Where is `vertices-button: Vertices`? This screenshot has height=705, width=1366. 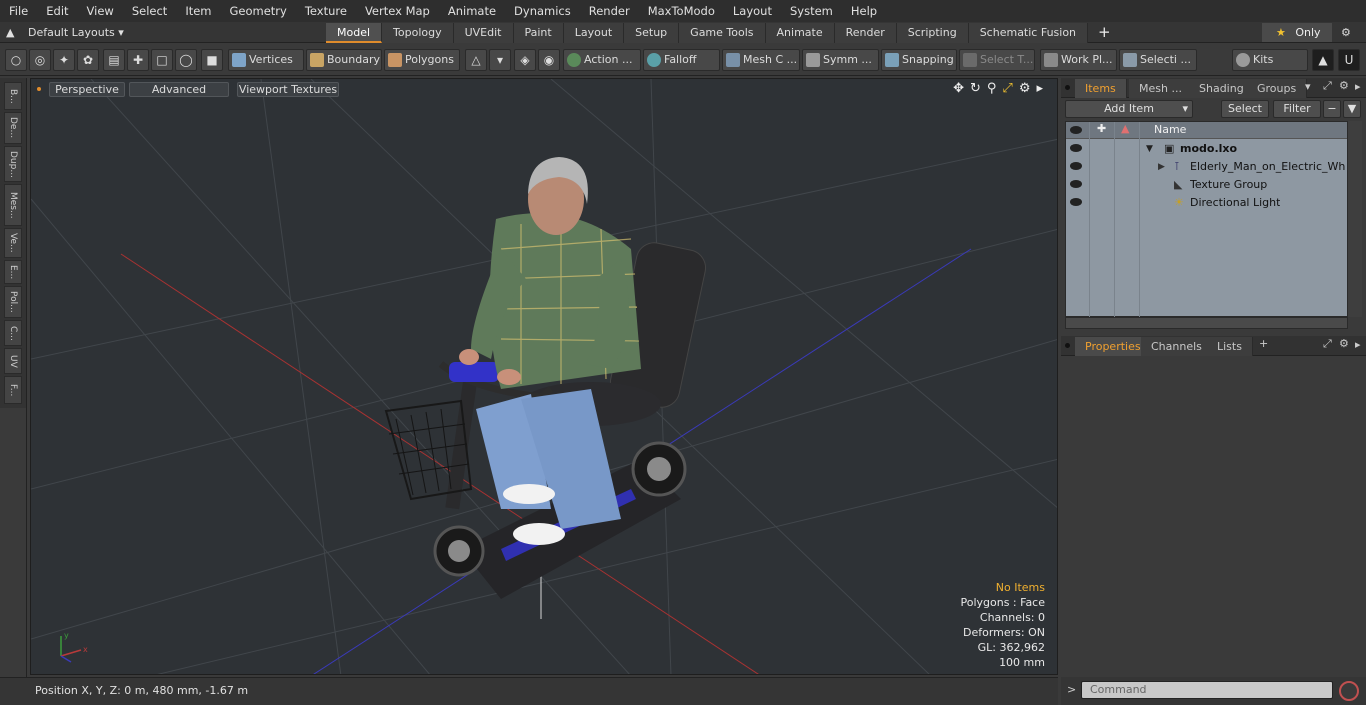
vertices-button: Vertices is located at coordinates (266, 60).